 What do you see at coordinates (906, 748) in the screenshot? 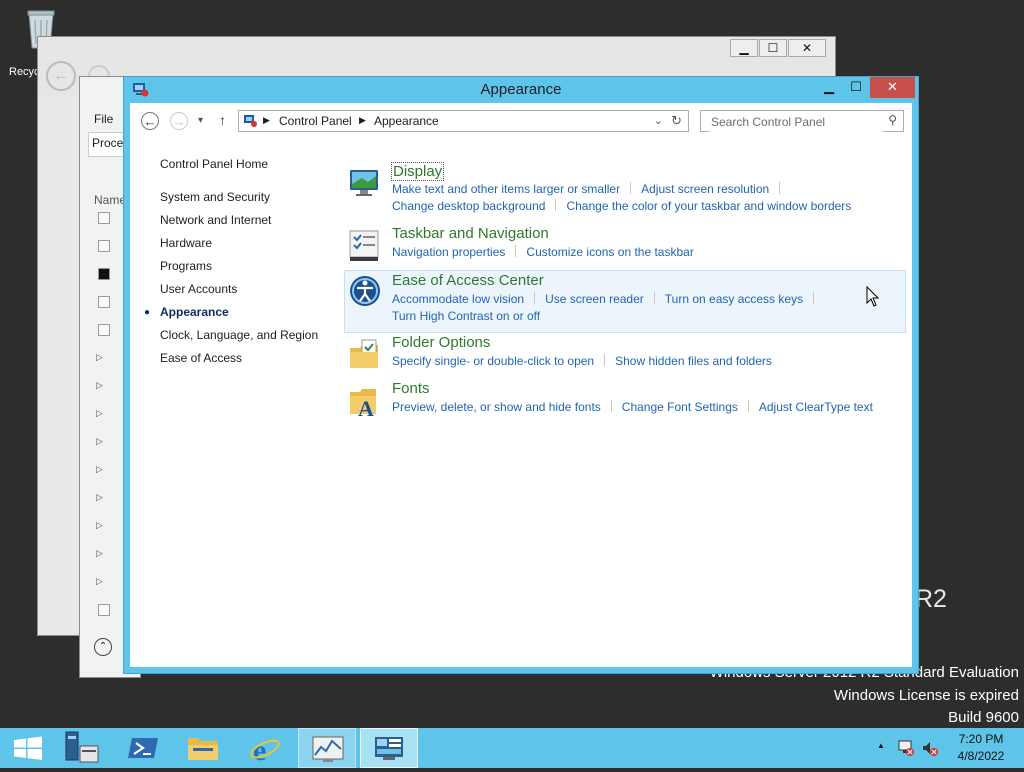
I see `network-status-icon` at bounding box center [906, 748].